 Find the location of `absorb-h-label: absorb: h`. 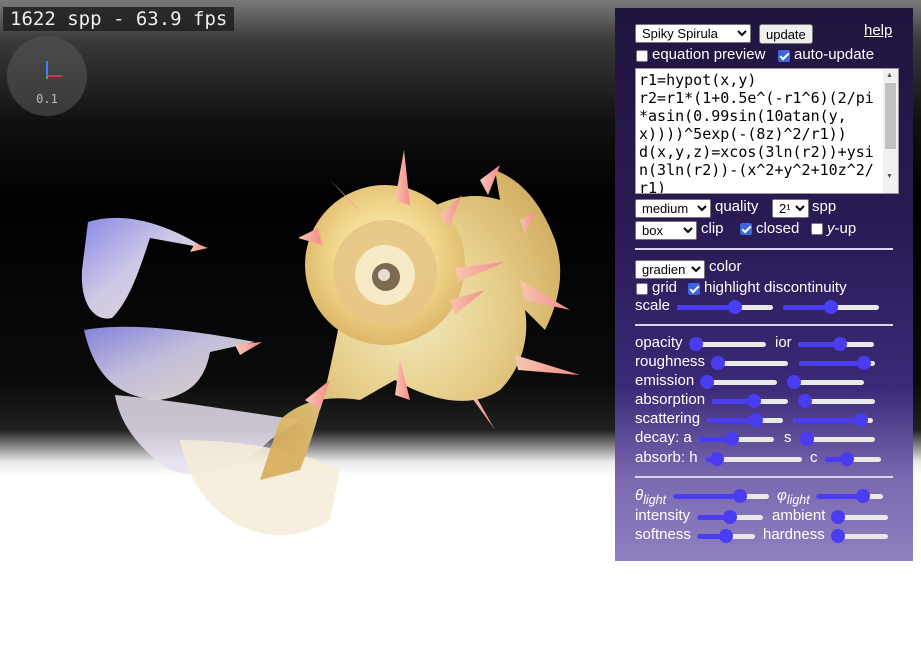

absorb-h-label: absorb: h is located at coordinates (666, 457).